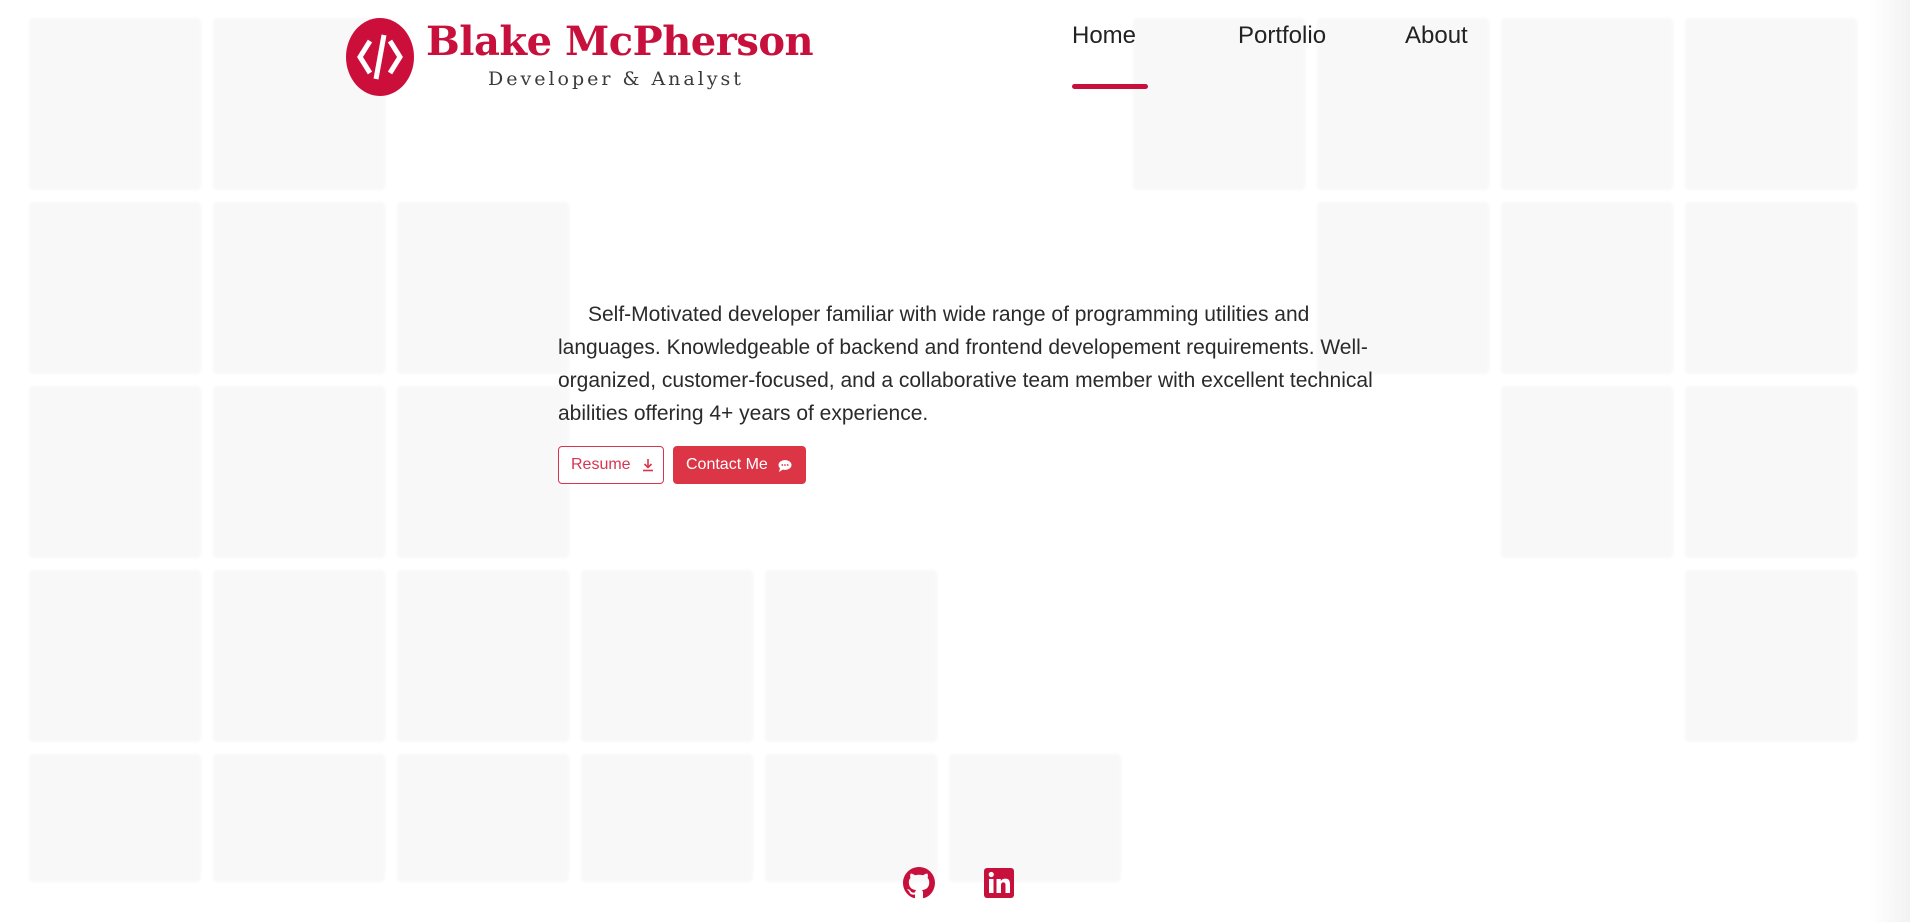  Describe the element at coordinates (601, 464) in the screenshot. I see `resume-button-label: Resume` at that location.